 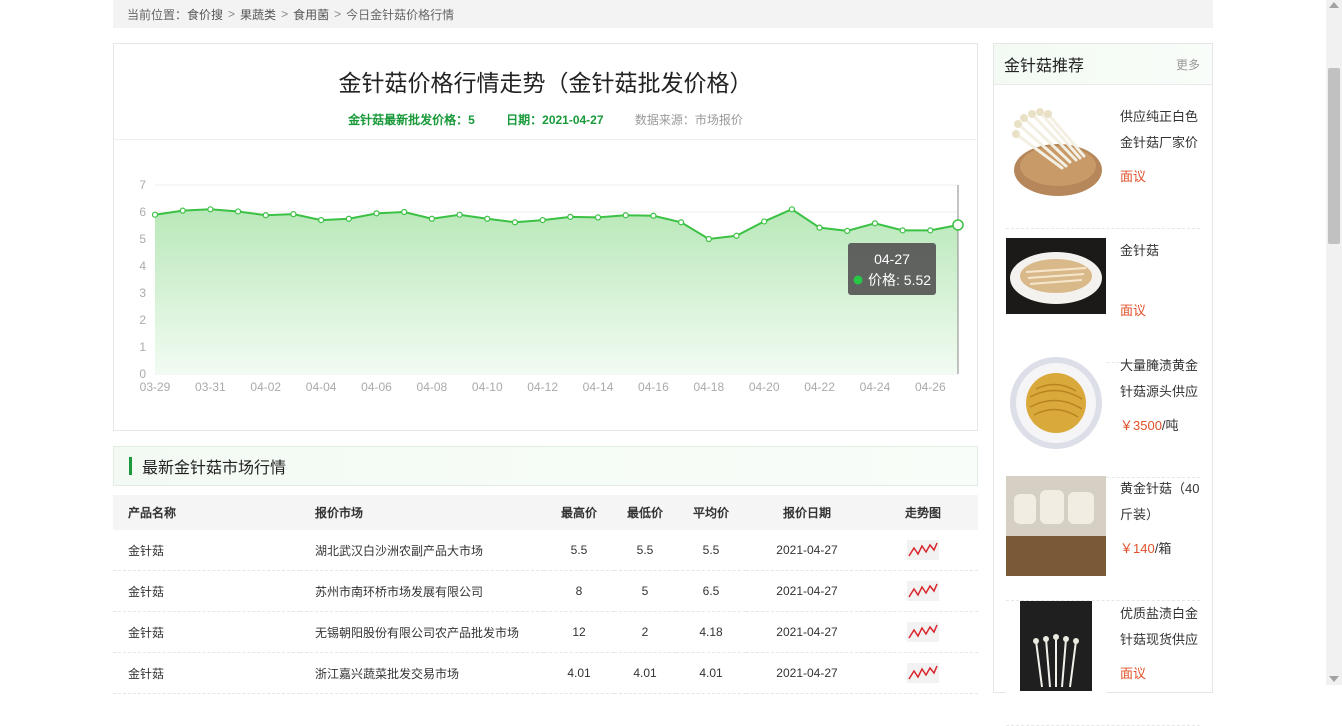 I want to click on col-header-trend: 走势图, so click(x=923, y=512).